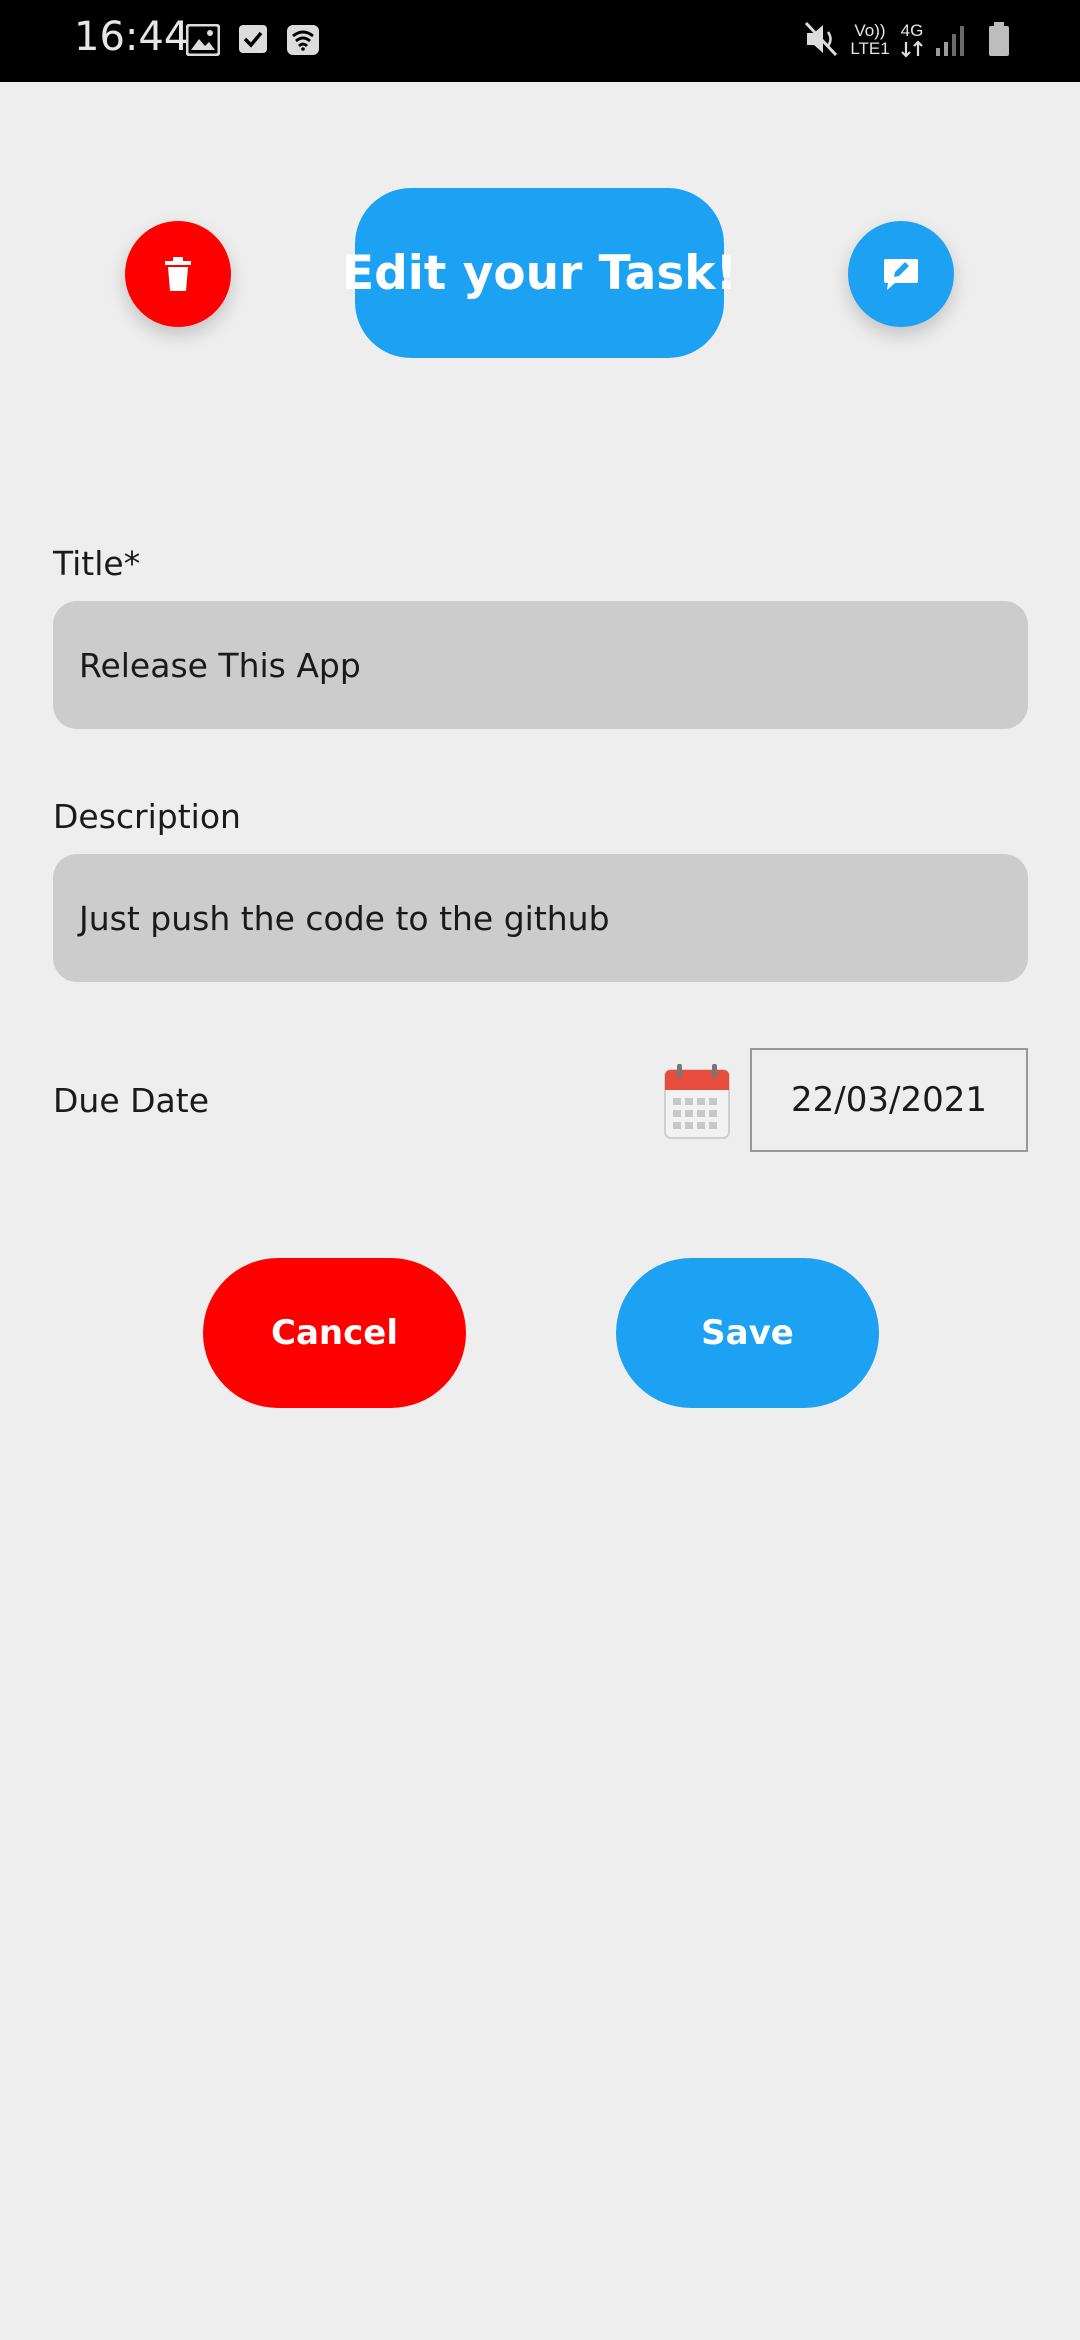 The width and height of the screenshot is (1080, 2340). I want to click on volte-indicator: Vo)) LTE1, so click(870, 40).